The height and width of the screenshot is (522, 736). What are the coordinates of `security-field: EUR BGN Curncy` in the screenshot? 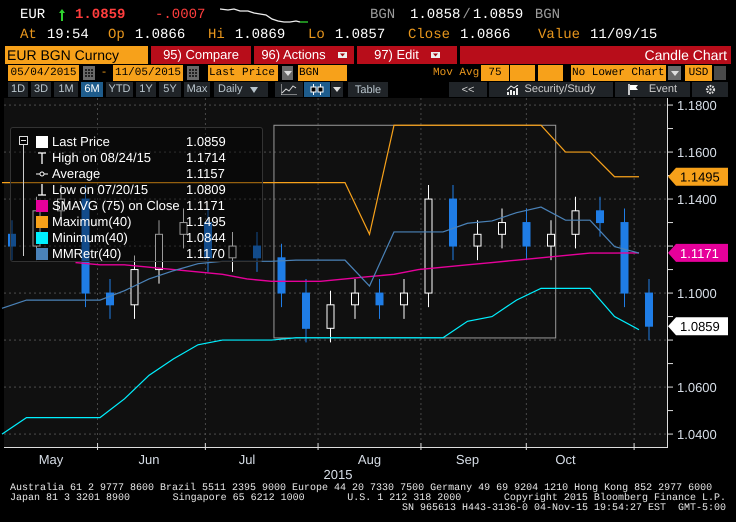 It's located at (76, 55).